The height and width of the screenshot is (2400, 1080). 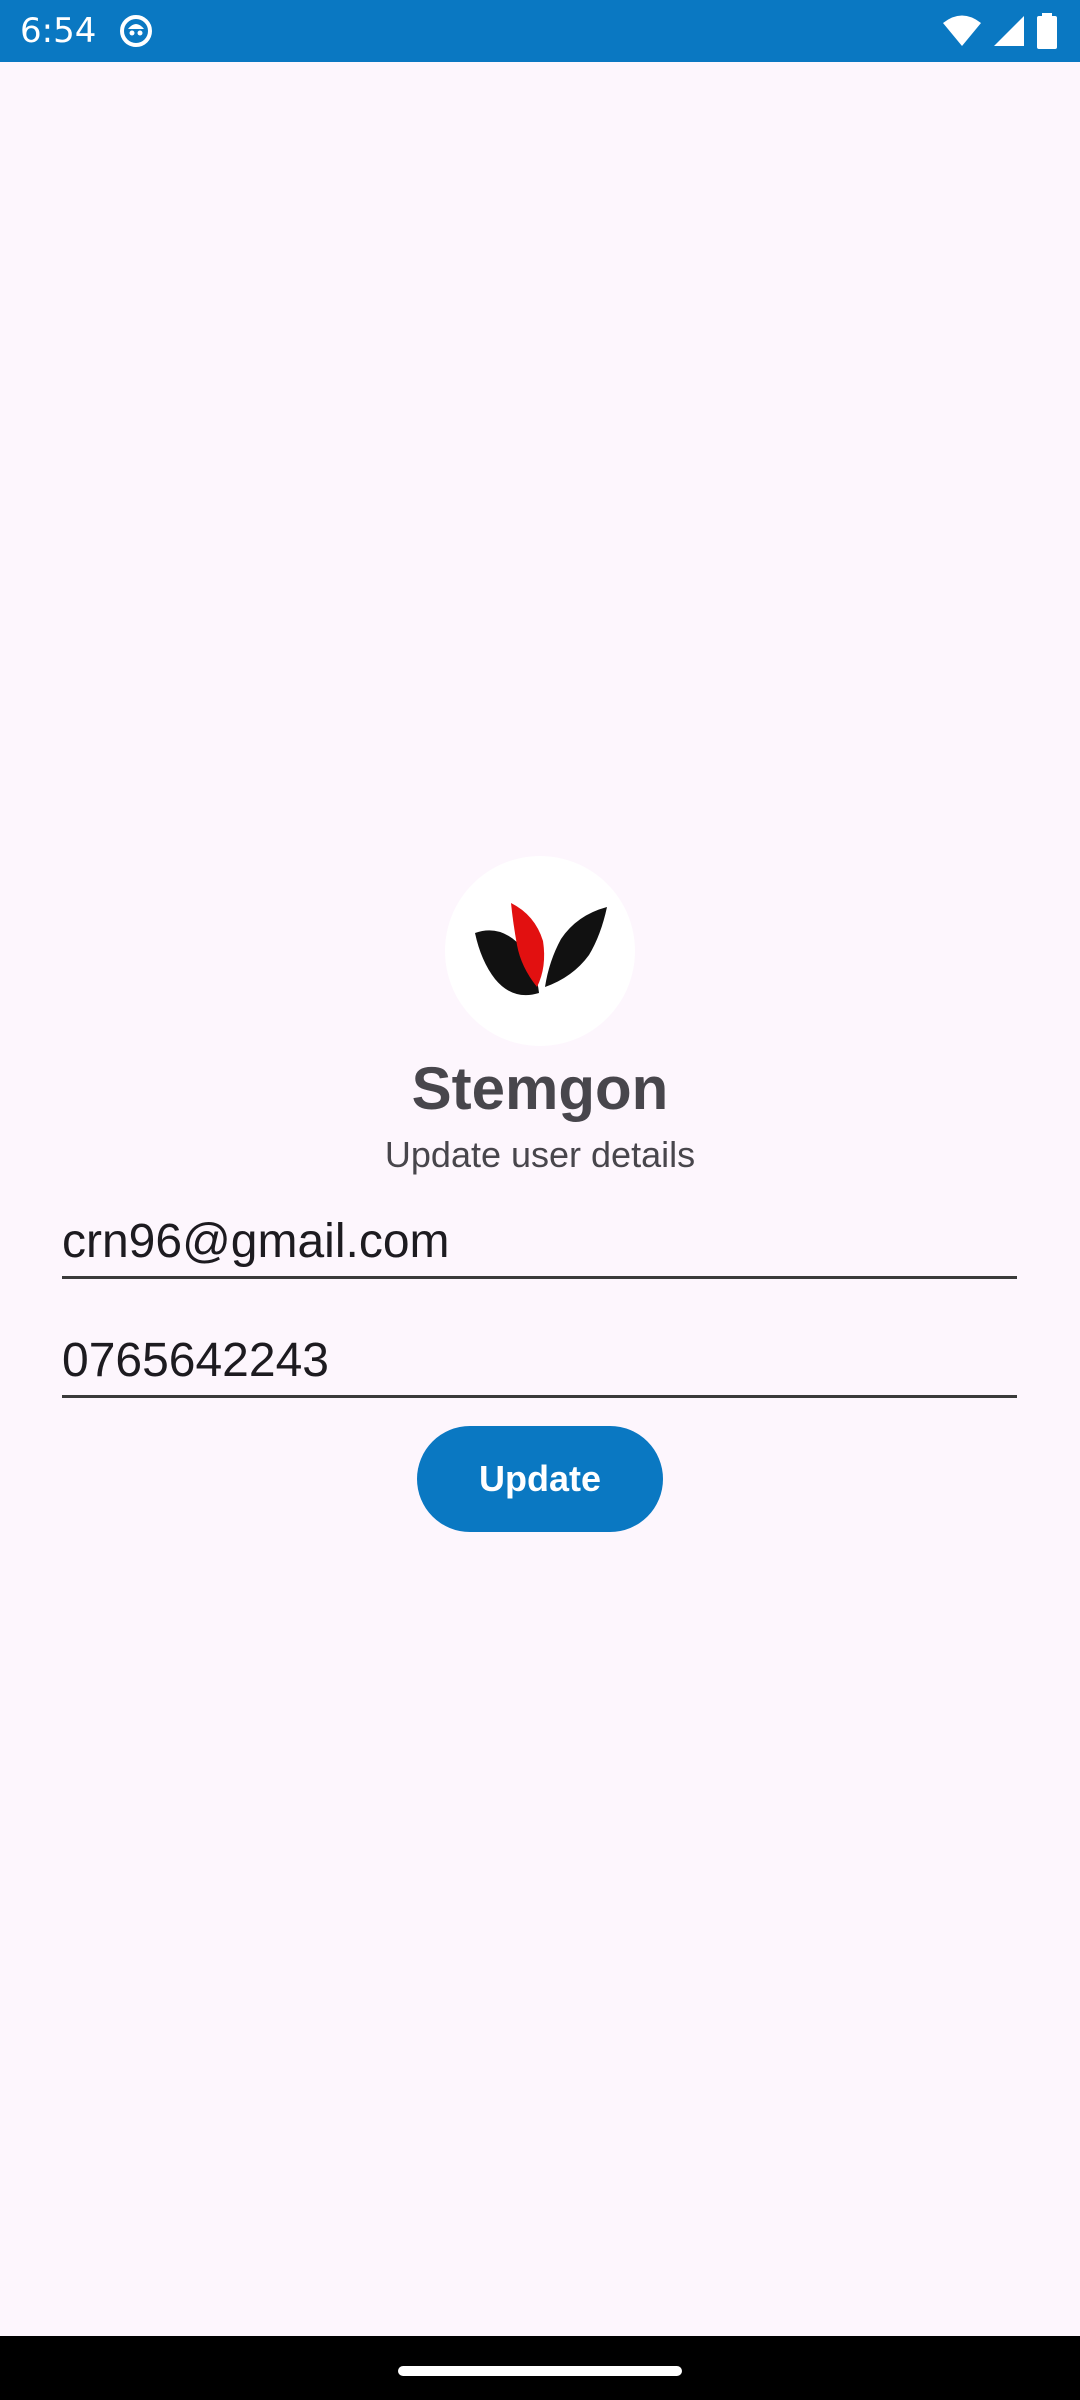 I want to click on battery-icon, so click(x=1047, y=31).